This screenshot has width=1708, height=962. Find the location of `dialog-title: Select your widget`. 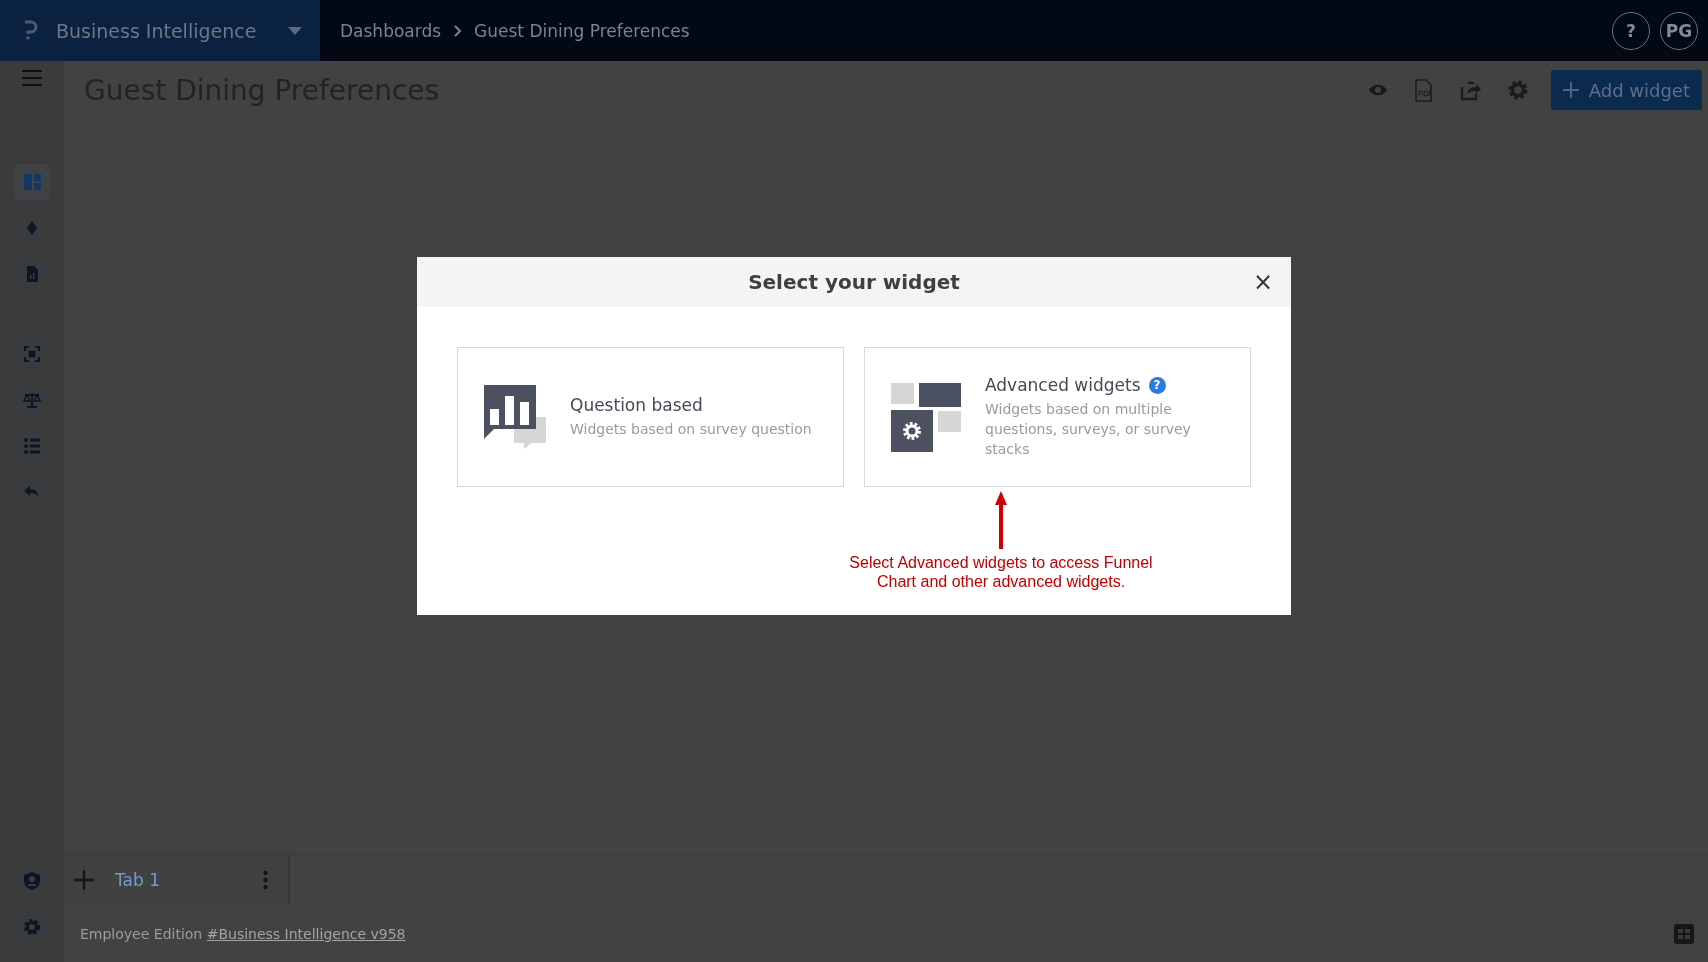

dialog-title: Select your widget is located at coordinates (854, 282).